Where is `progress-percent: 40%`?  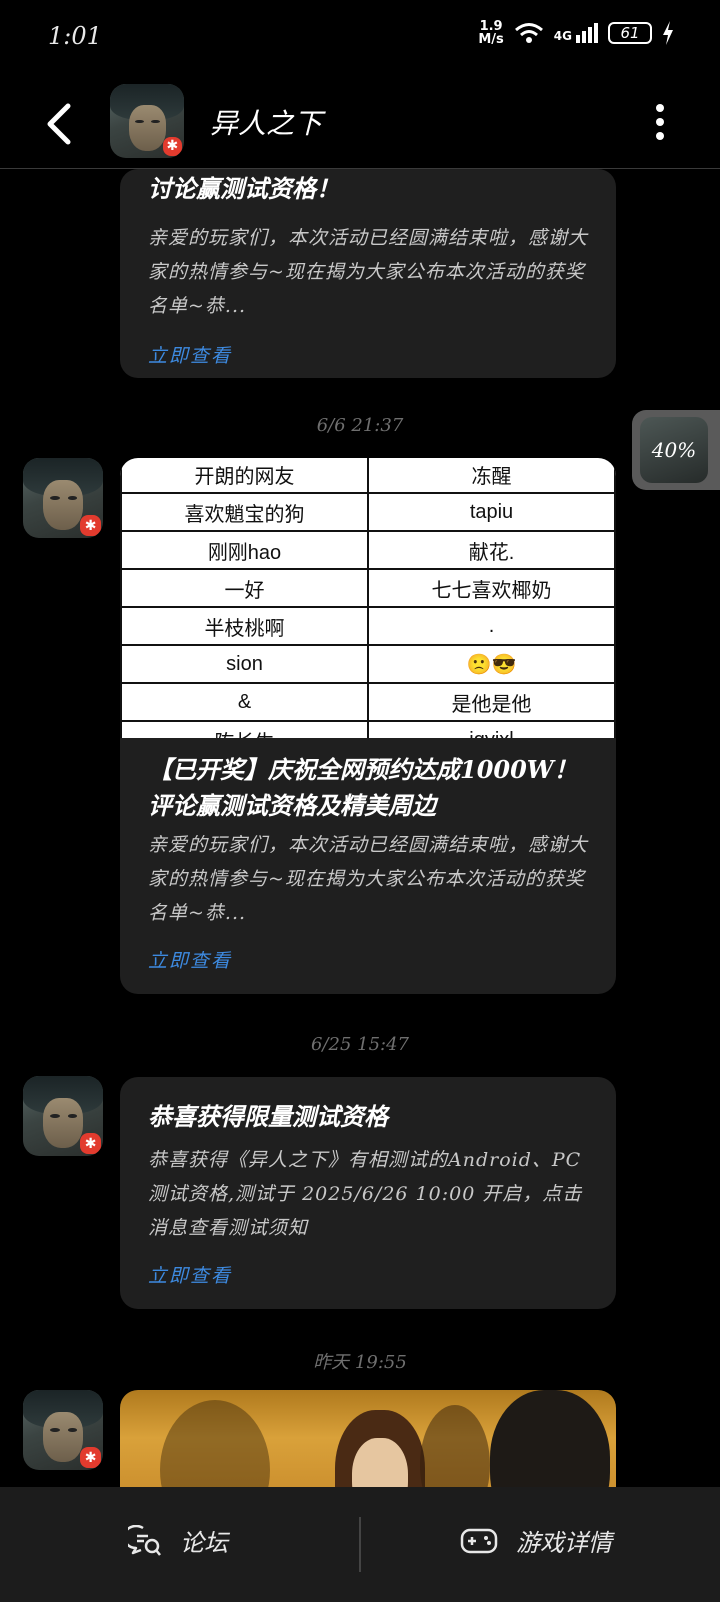 progress-percent: 40% is located at coordinates (674, 450).